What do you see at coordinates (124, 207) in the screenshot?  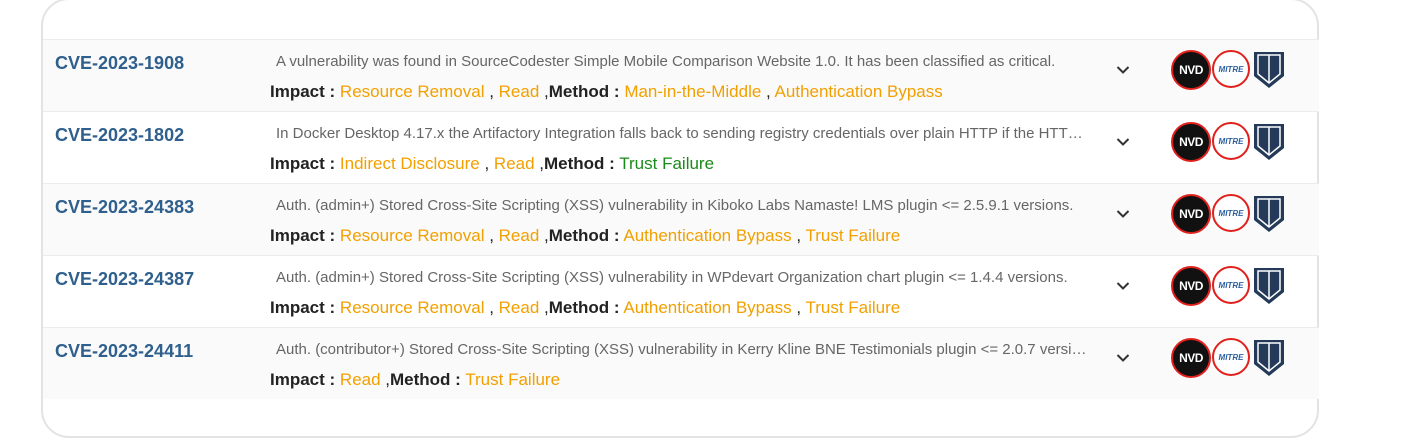 I see `cve-id-link: CVE-2023-24383` at bounding box center [124, 207].